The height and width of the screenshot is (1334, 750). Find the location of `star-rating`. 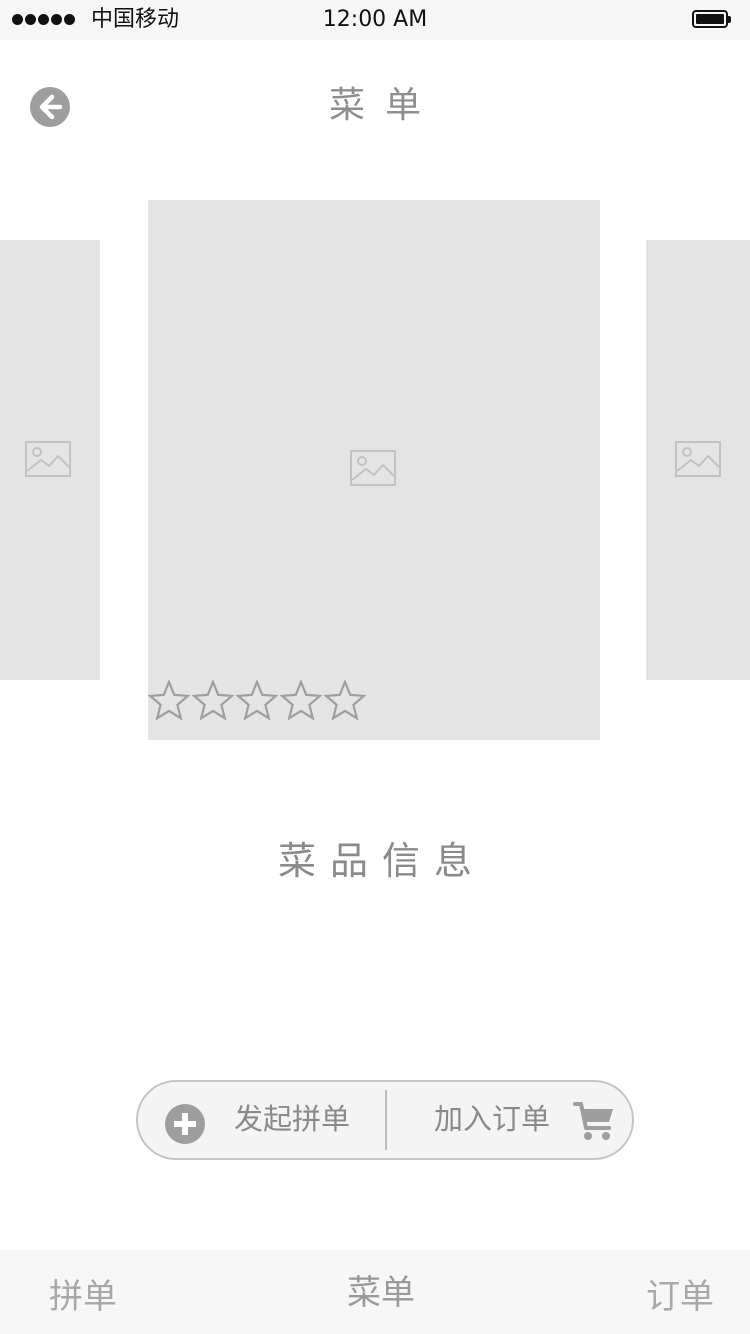

star-rating is located at coordinates (257, 701).